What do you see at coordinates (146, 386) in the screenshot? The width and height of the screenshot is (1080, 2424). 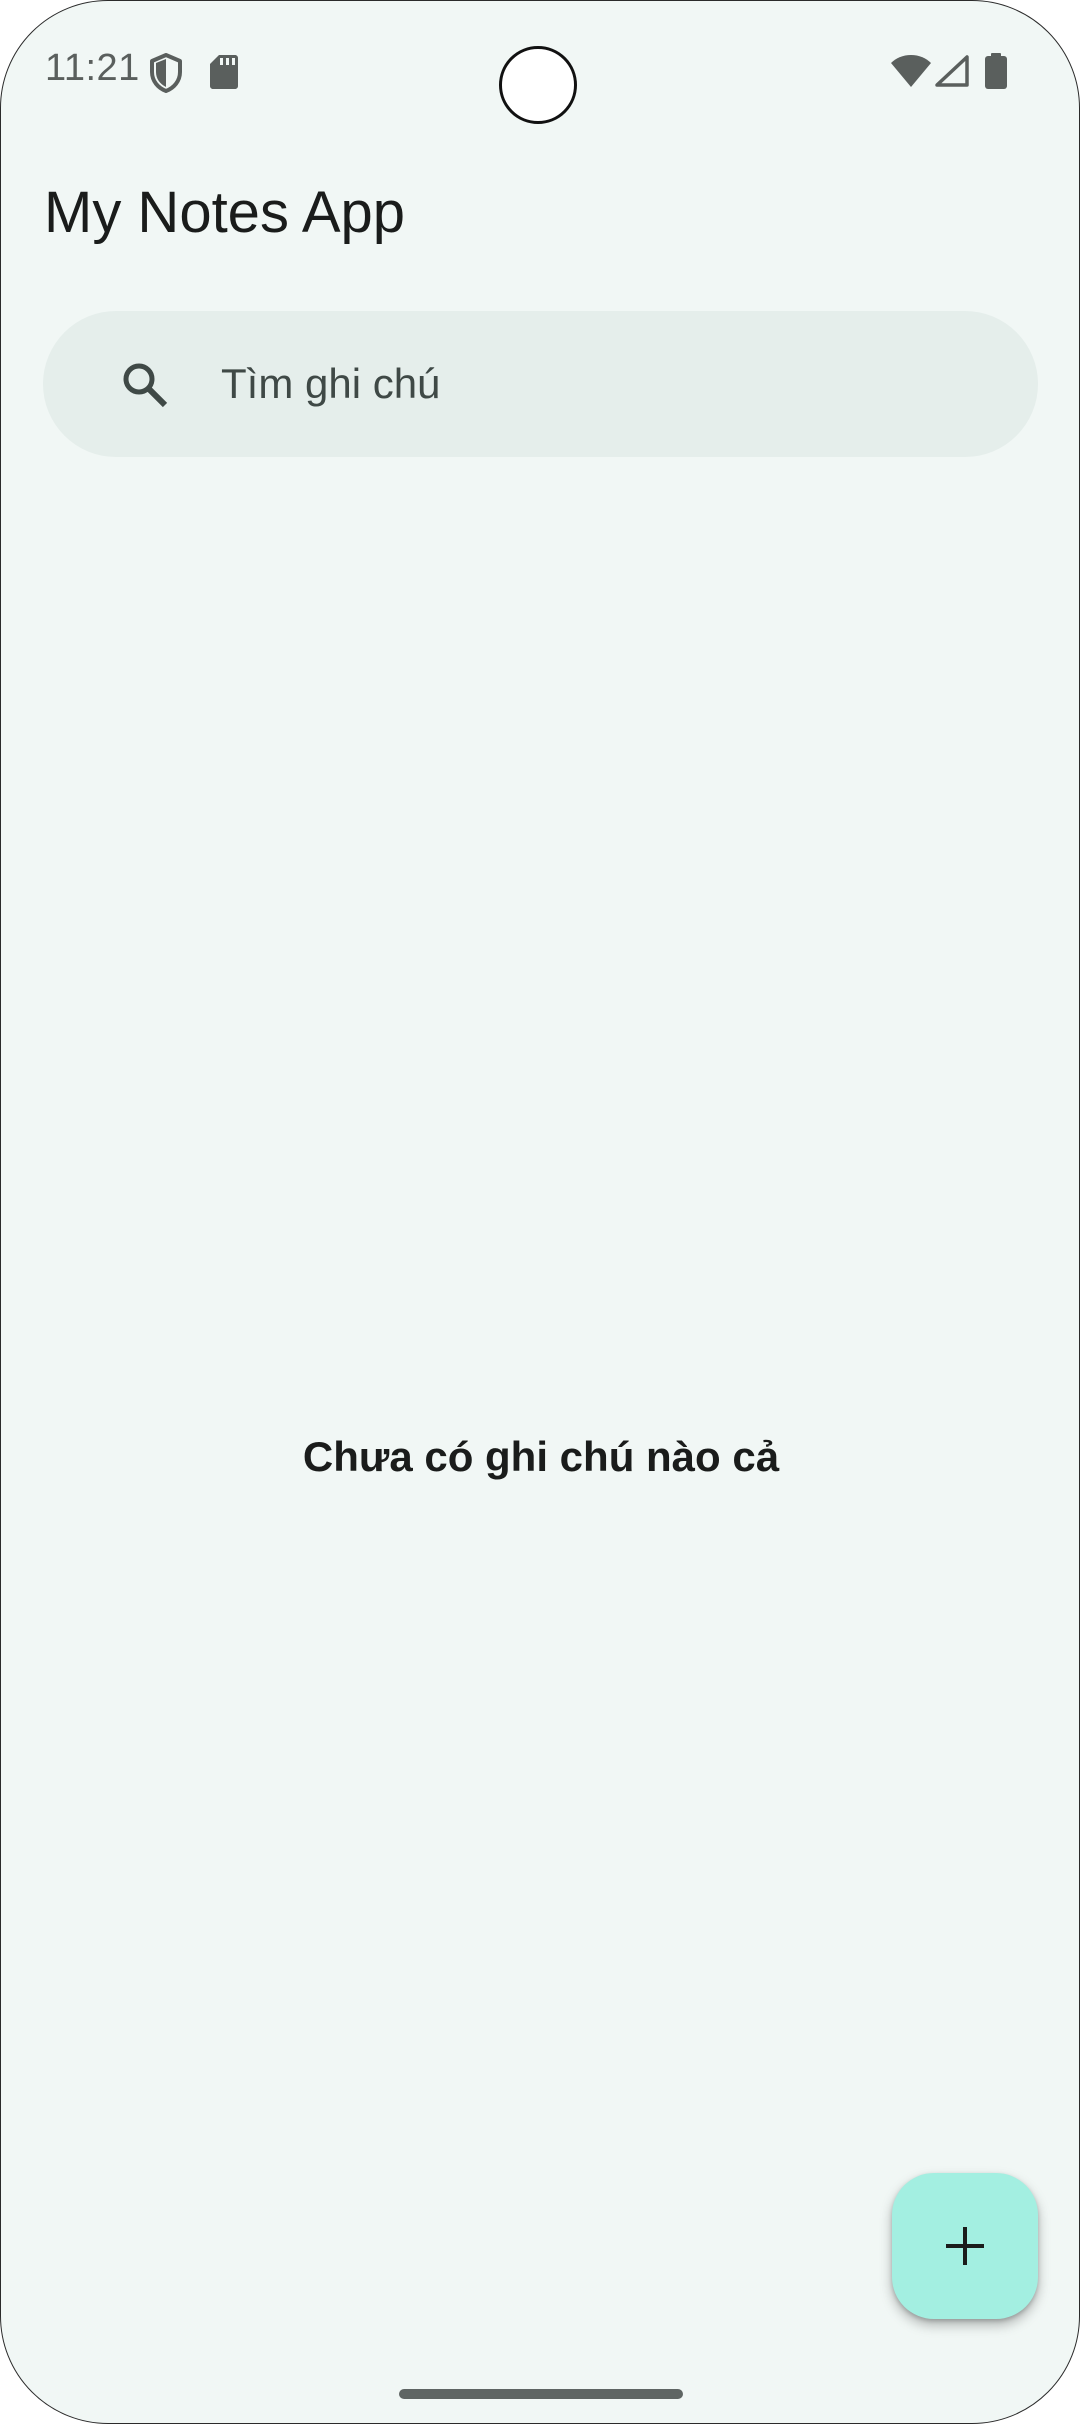 I see `search-icon` at bounding box center [146, 386].